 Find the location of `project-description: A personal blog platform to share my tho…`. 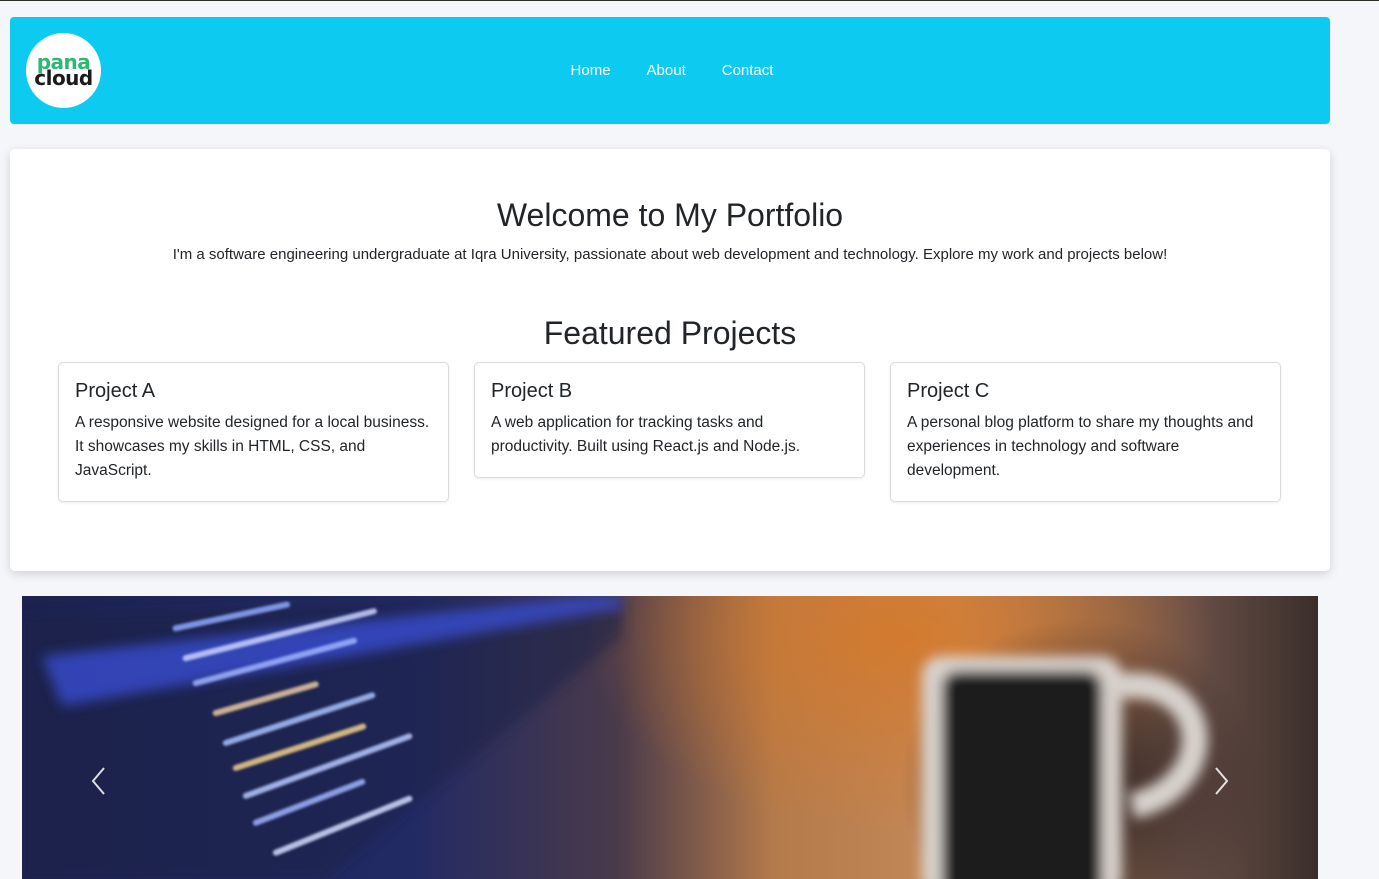

project-description: A personal blog platform to share my tho… is located at coordinates (1080, 446).